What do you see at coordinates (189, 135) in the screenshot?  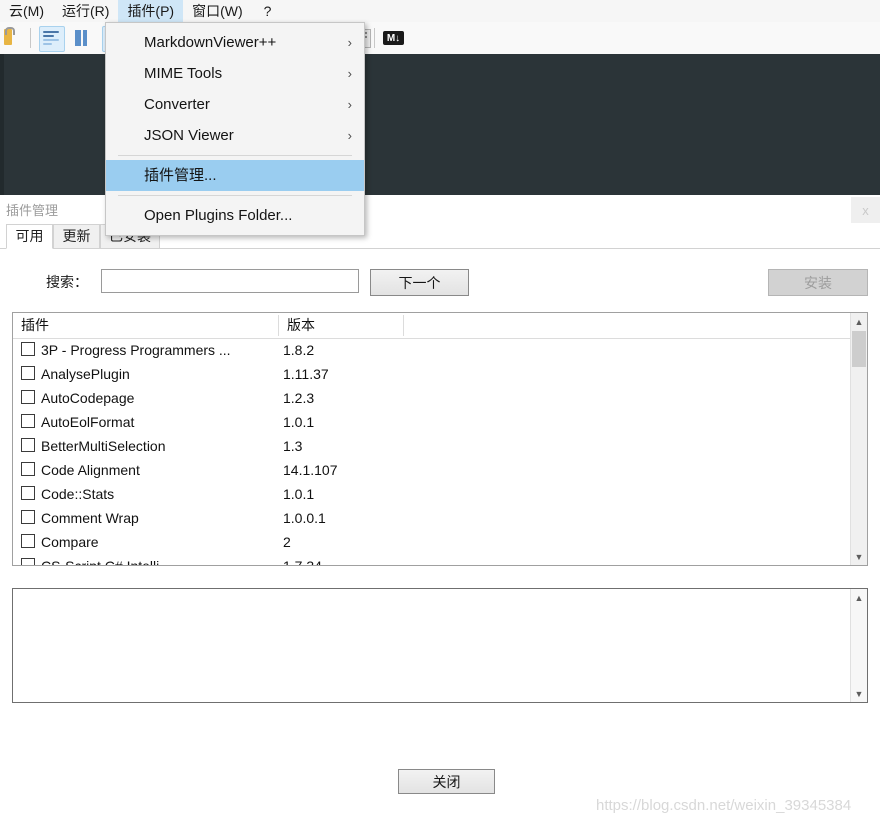 I see `menu-option-label: JSON Viewer` at bounding box center [189, 135].